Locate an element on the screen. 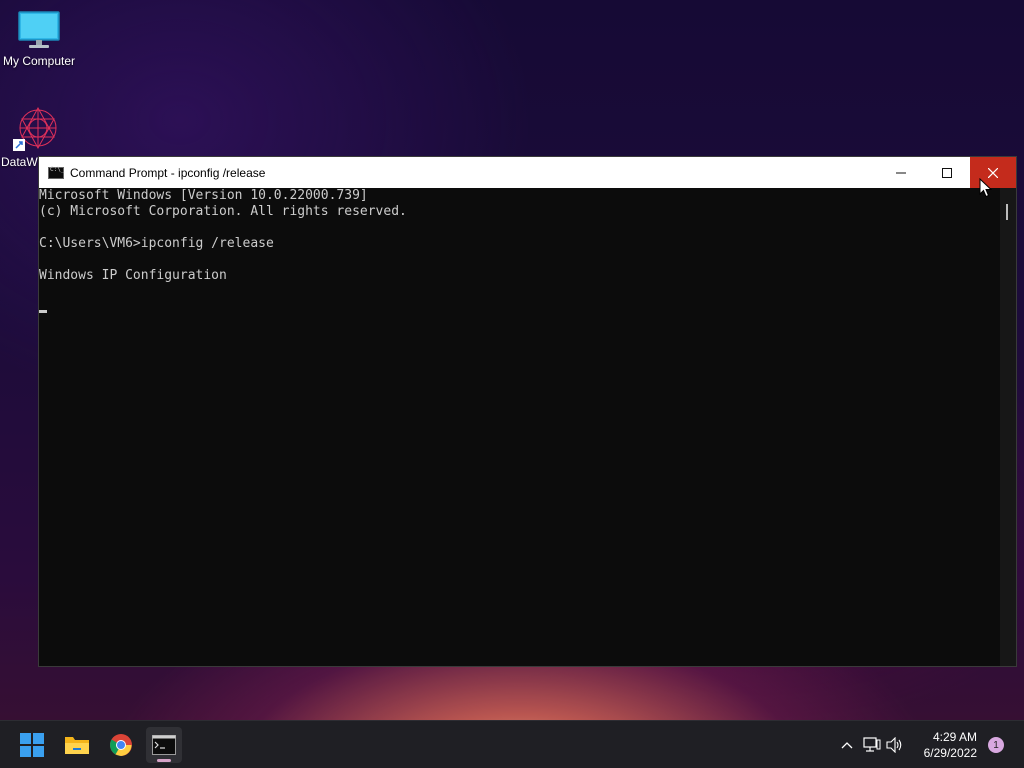 The height and width of the screenshot is (768, 1024). maximize-button is located at coordinates (947, 172).